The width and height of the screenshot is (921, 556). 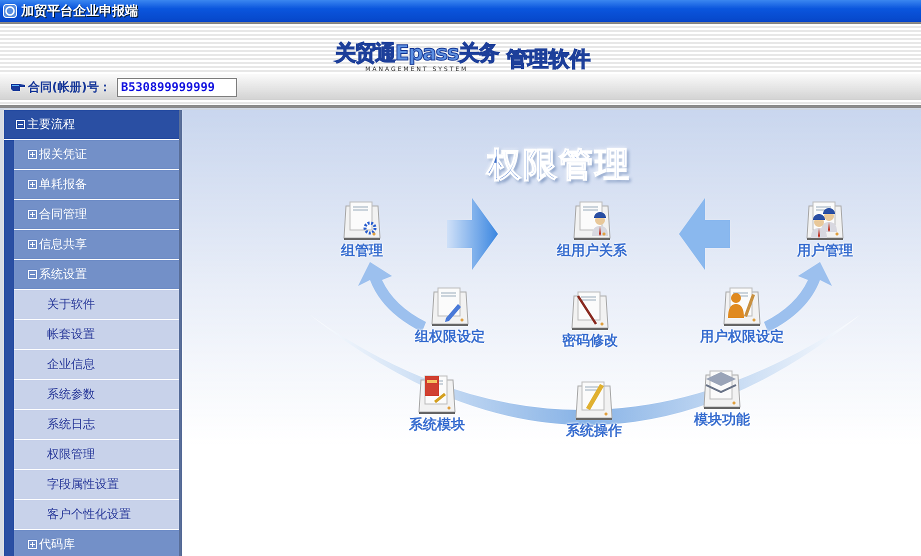 I want to click on contract-field: B530899999999, so click(x=176, y=87).